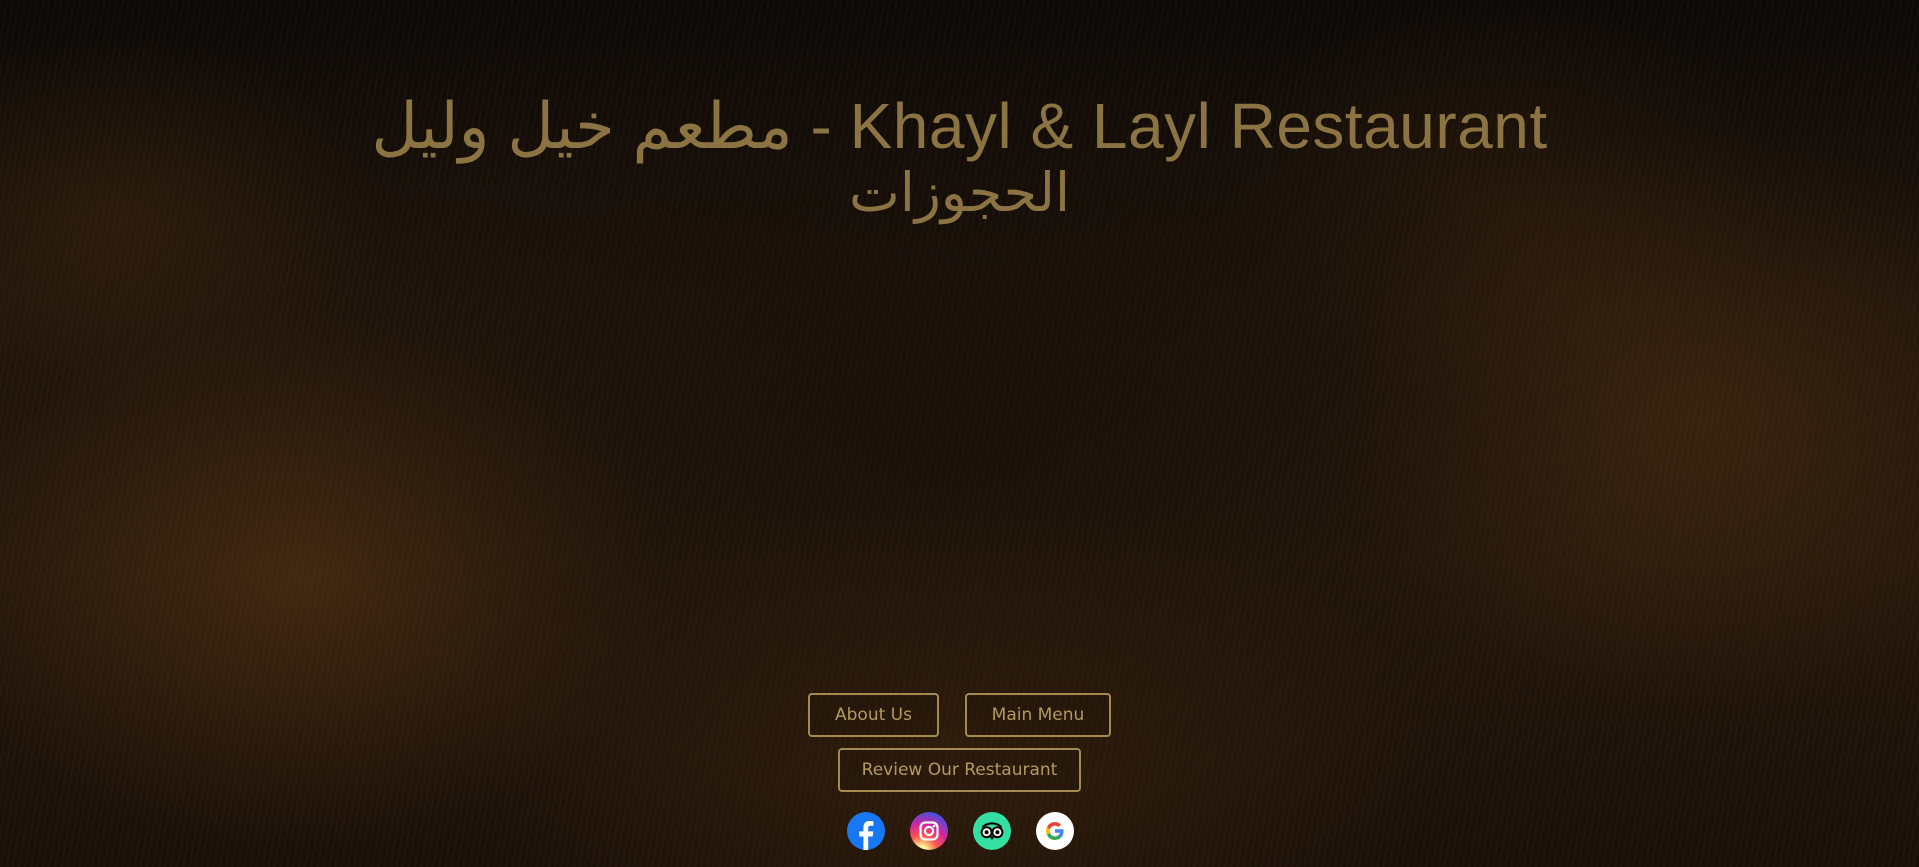 Image resolution: width=1919 pixels, height=867 pixels. What do you see at coordinates (959, 193) in the screenshot?
I see `page-subtitle: الحجوزات` at bounding box center [959, 193].